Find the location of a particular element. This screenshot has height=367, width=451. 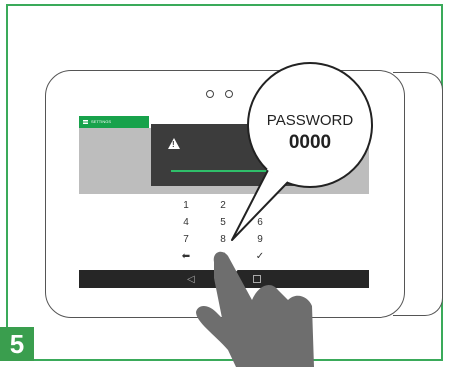

password-label: PASSWORD is located at coordinates (310, 120).